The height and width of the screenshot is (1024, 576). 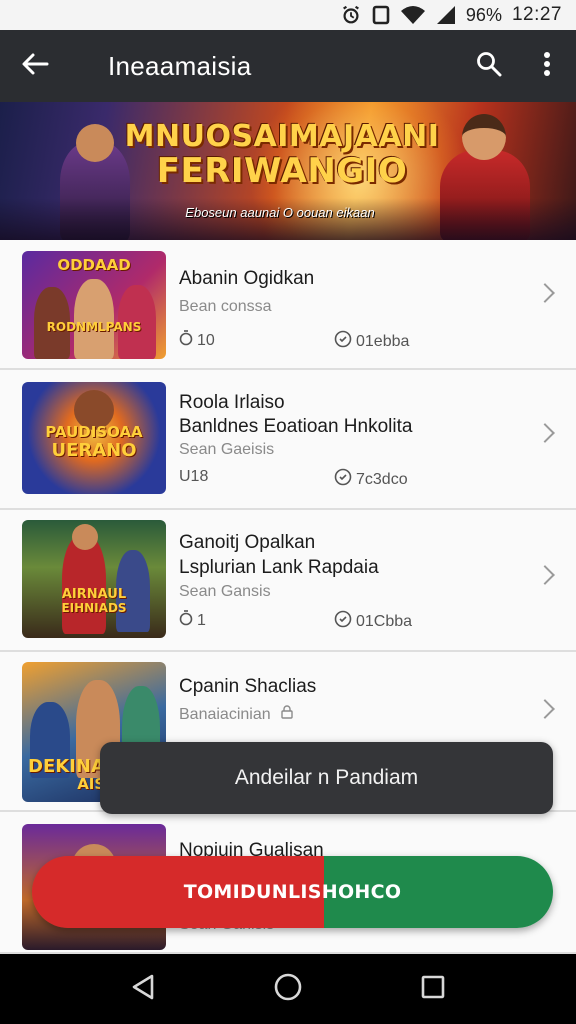 I want to click on primary-action-label: TOMIDUNLISHOHCO, so click(x=292, y=892).